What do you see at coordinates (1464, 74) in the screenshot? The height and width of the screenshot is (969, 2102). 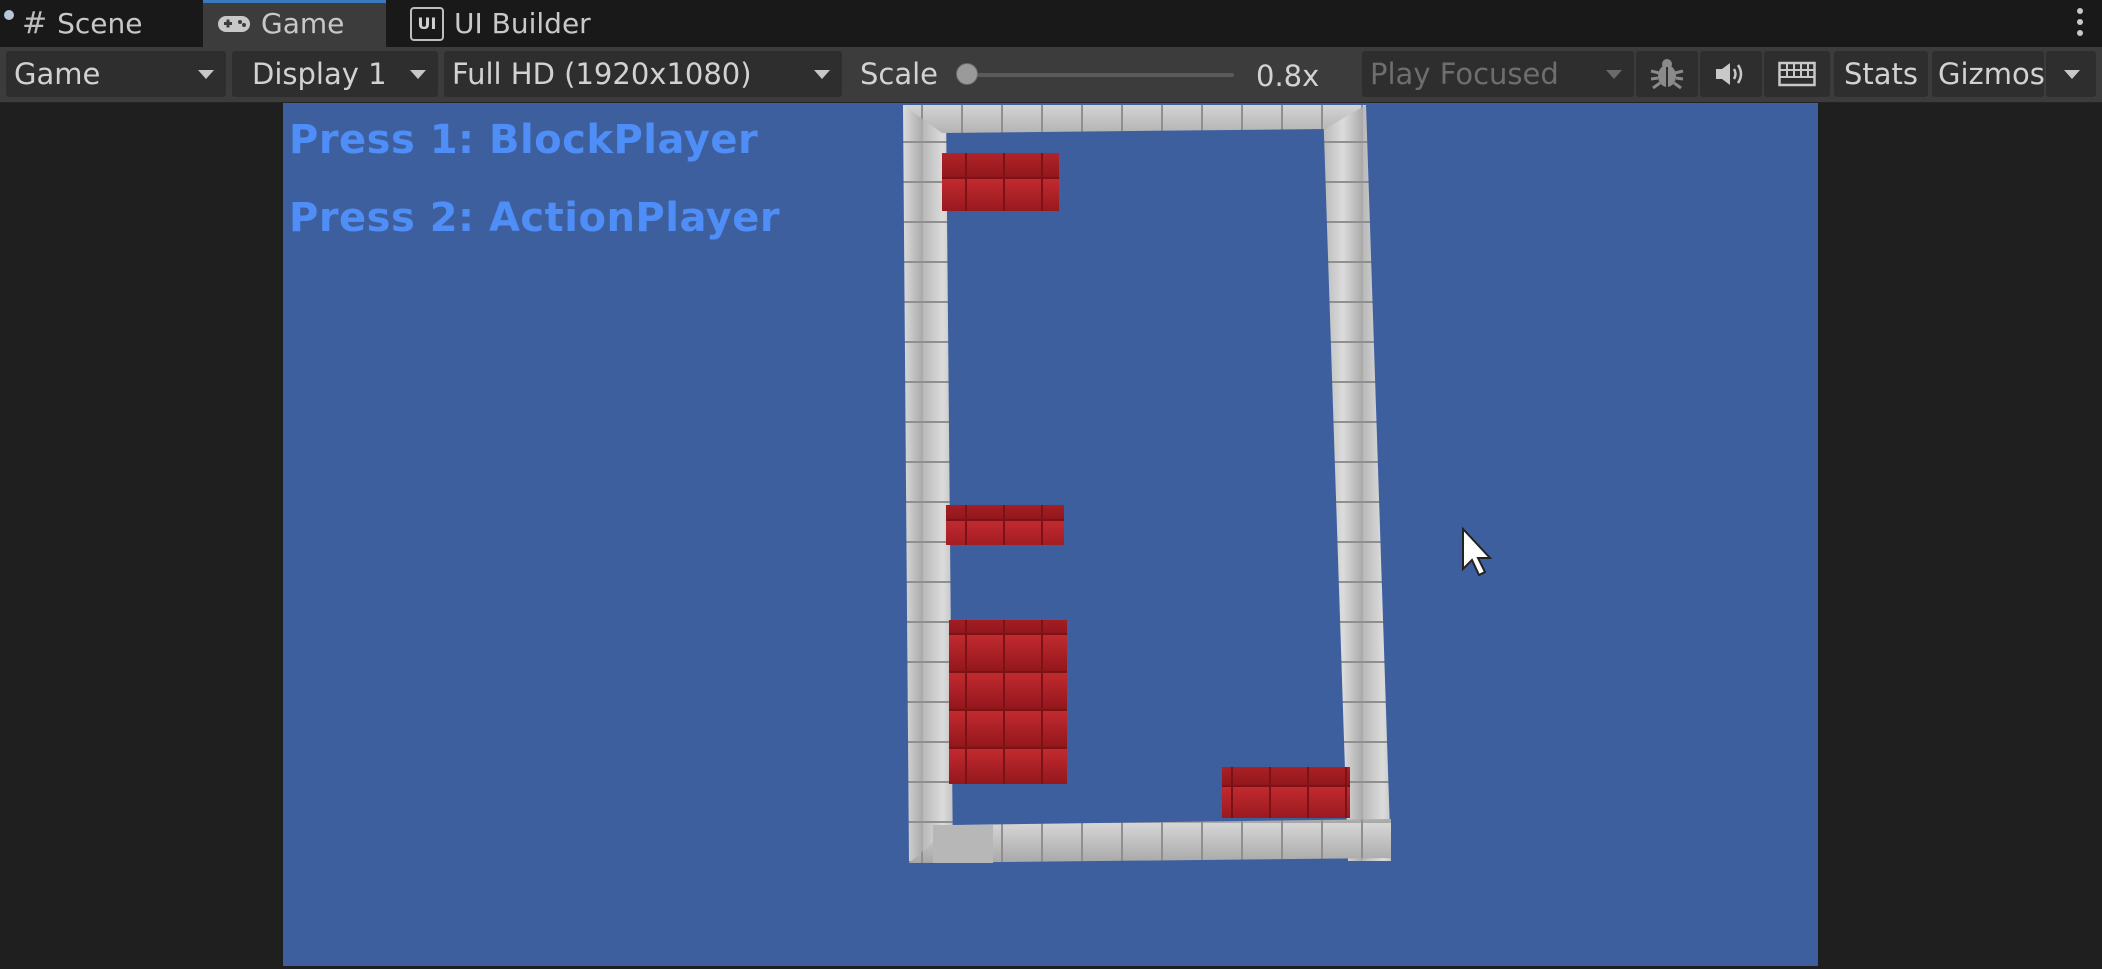 I see `play-mode-value: Play Focused` at bounding box center [1464, 74].